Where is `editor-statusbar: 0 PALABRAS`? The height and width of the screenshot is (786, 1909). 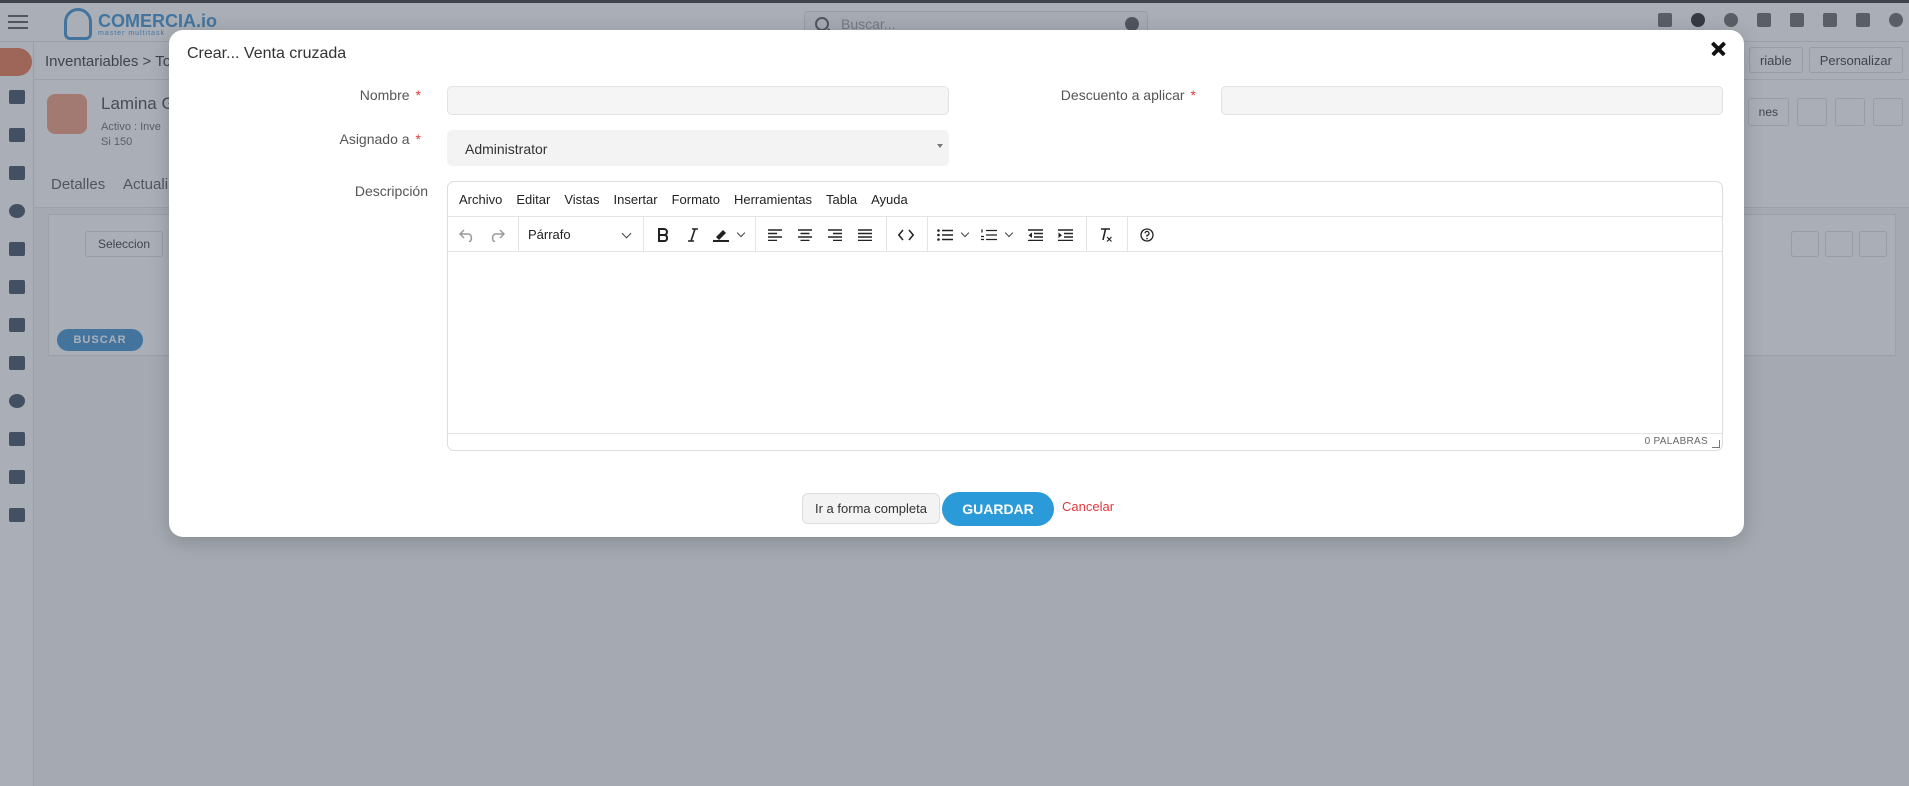
editor-statusbar: 0 PALABRAS is located at coordinates (1085, 441).